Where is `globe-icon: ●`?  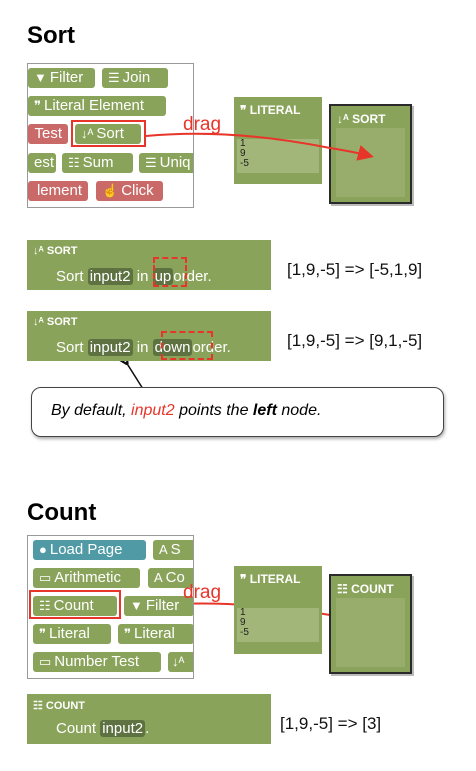 globe-icon: ● is located at coordinates (43, 549).